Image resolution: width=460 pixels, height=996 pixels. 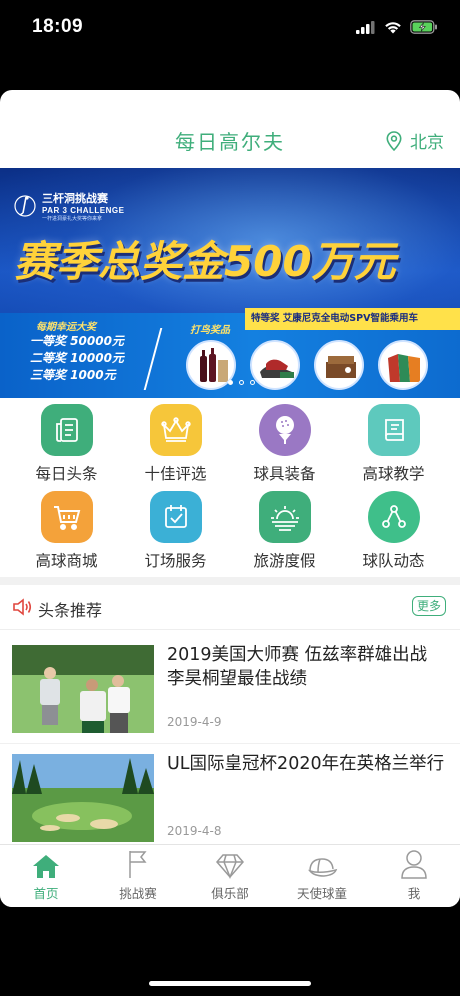 What do you see at coordinates (66, 474) in the screenshot?
I see `menu-label: 每日头条` at bounding box center [66, 474].